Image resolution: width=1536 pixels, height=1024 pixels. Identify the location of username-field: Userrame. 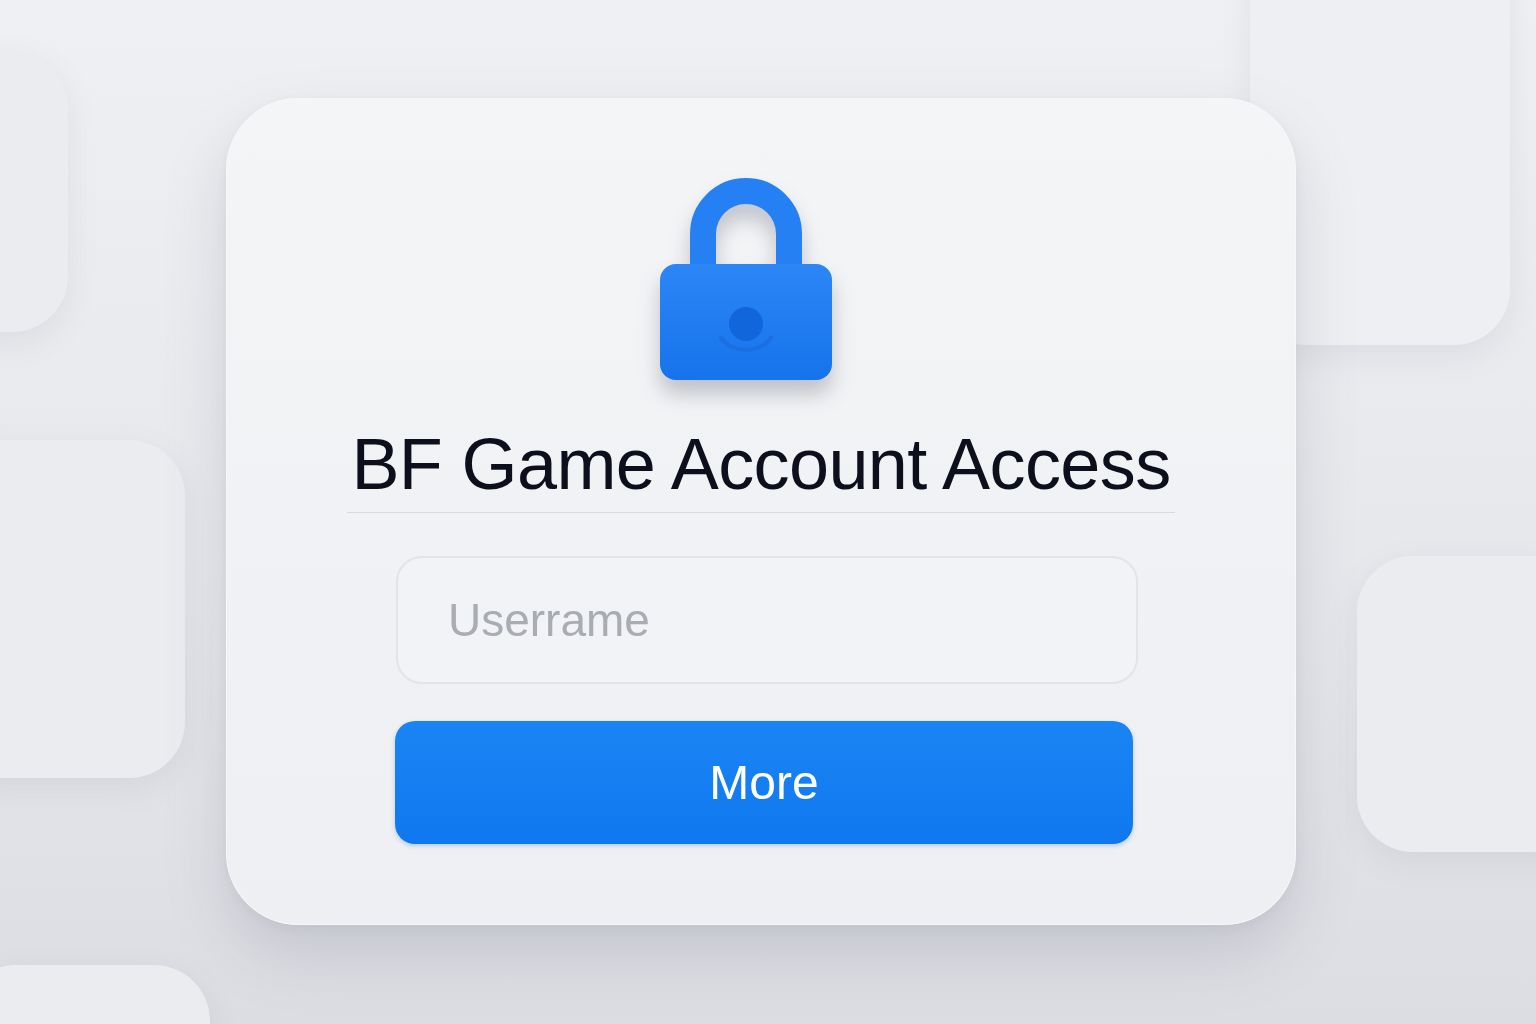
(767, 620).